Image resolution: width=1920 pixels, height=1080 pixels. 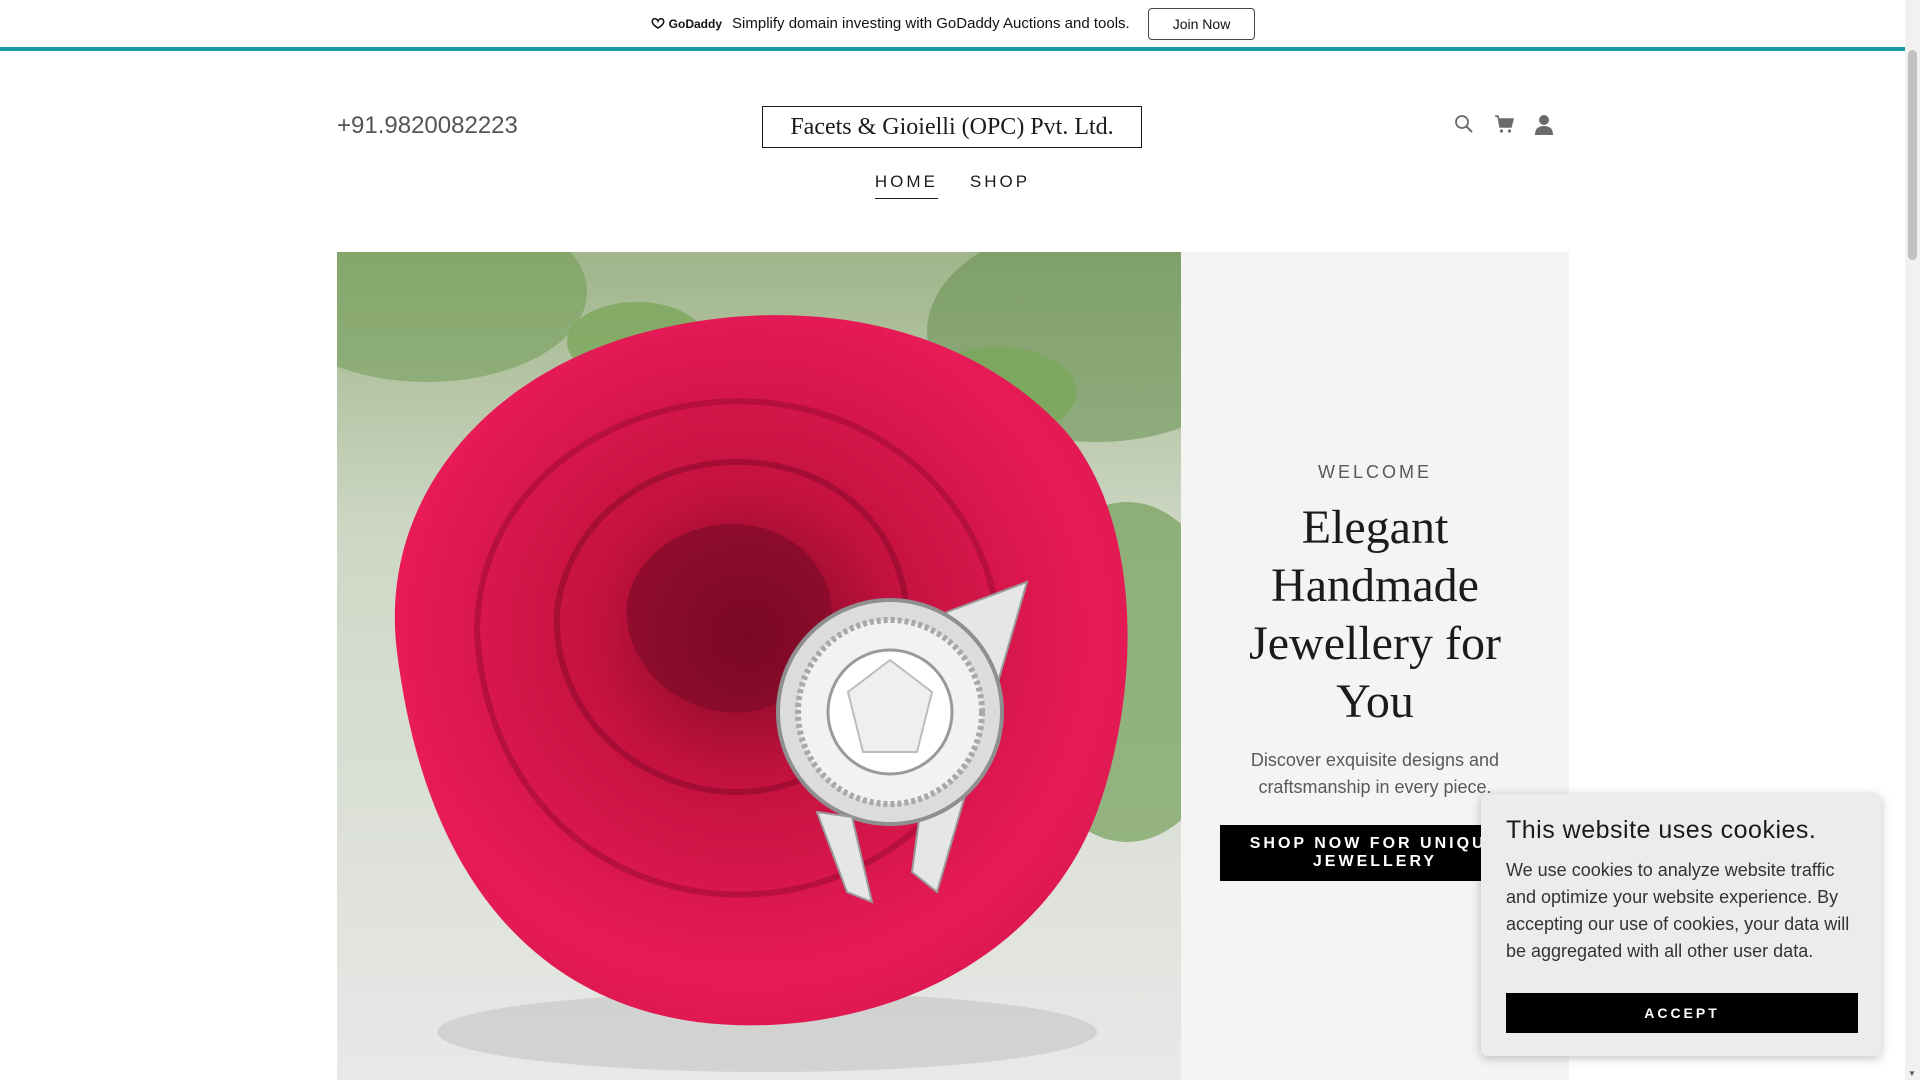 I want to click on account-icon, so click(x=1544, y=124).